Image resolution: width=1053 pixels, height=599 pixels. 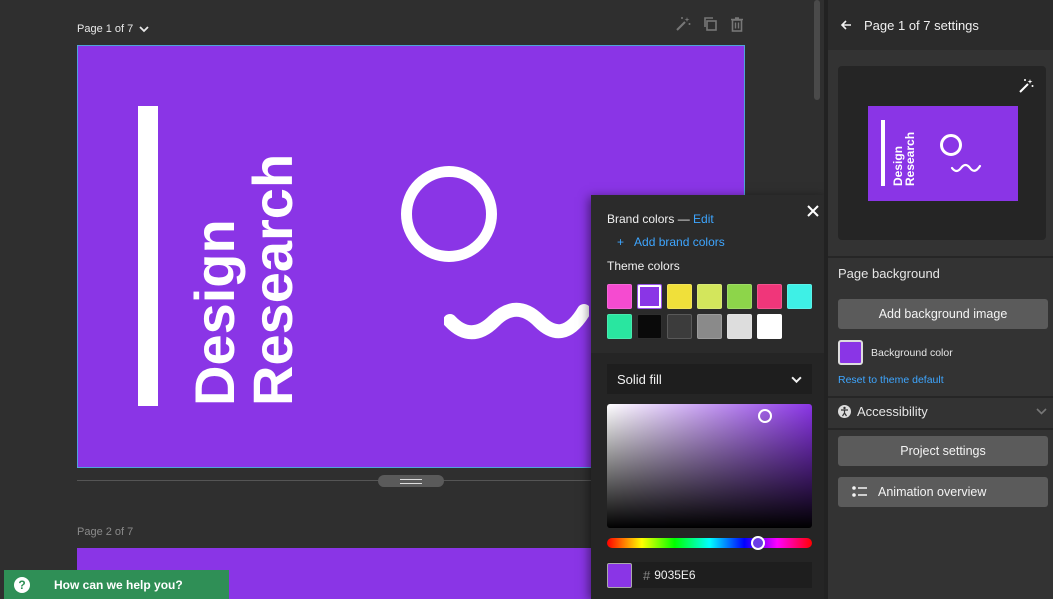 What do you see at coordinates (148, 256) in the screenshot?
I see `slide-vertical-bar` at bounding box center [148, 256].